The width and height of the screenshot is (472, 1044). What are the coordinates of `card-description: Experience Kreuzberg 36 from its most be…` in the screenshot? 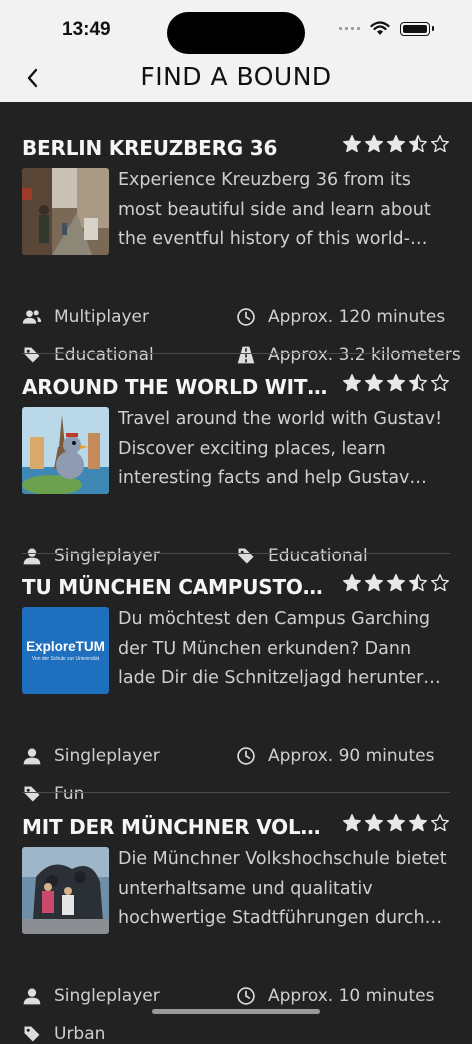 It's located at (274, 209).